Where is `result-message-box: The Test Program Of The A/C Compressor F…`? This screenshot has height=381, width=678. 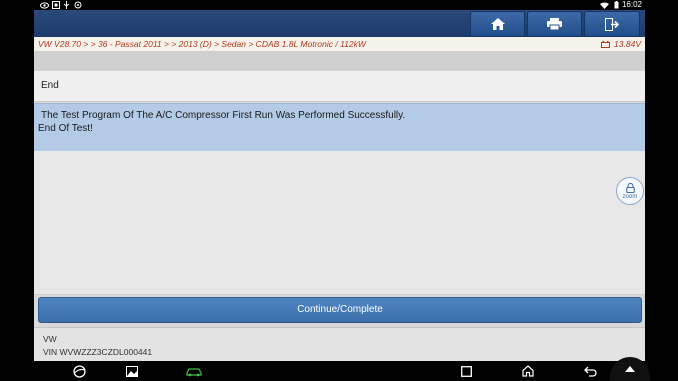 result-message-box: The Test Program Of The A/C Compressor F… is located at coordinates (339, 127).